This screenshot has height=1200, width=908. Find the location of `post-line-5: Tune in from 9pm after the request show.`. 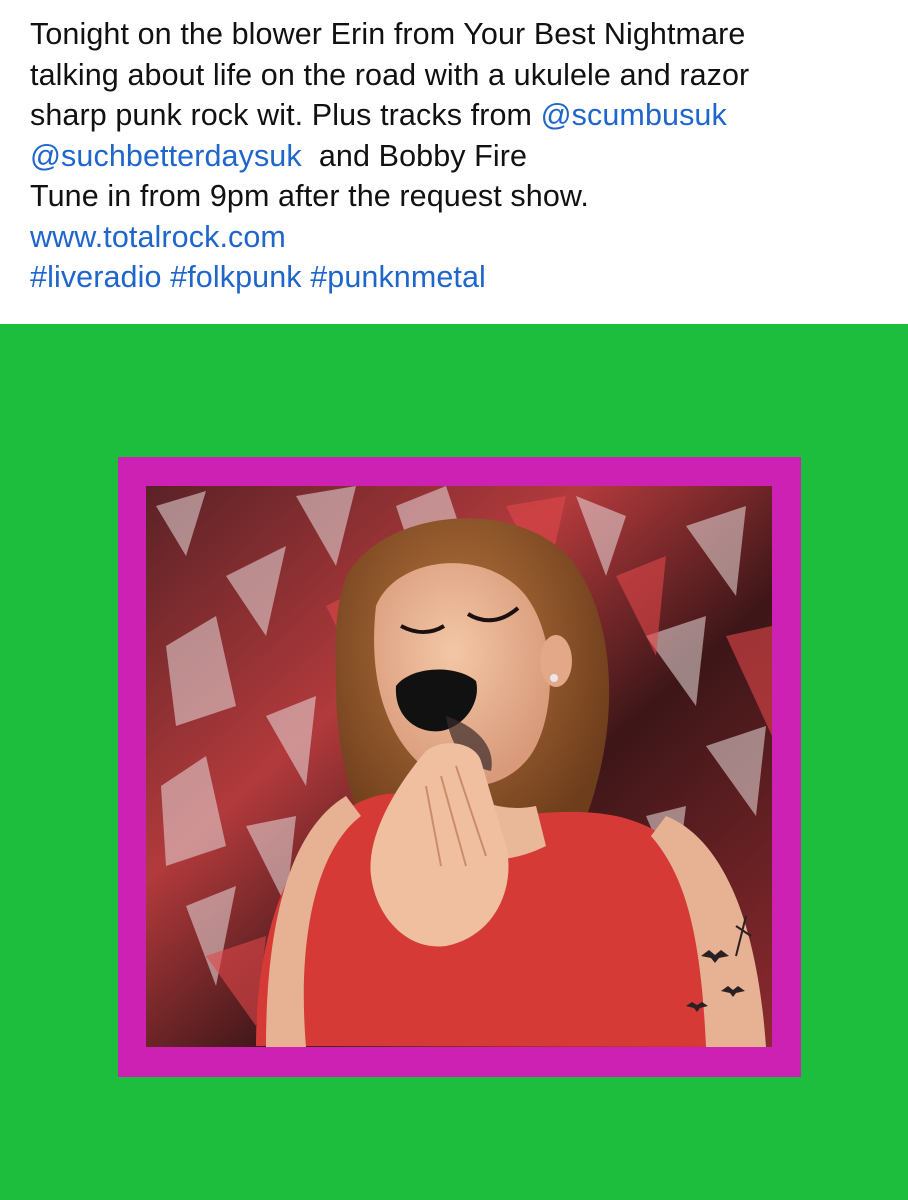

post-line-5: Tune in from 9pm after the request show. is located at coordinates (309, 196).